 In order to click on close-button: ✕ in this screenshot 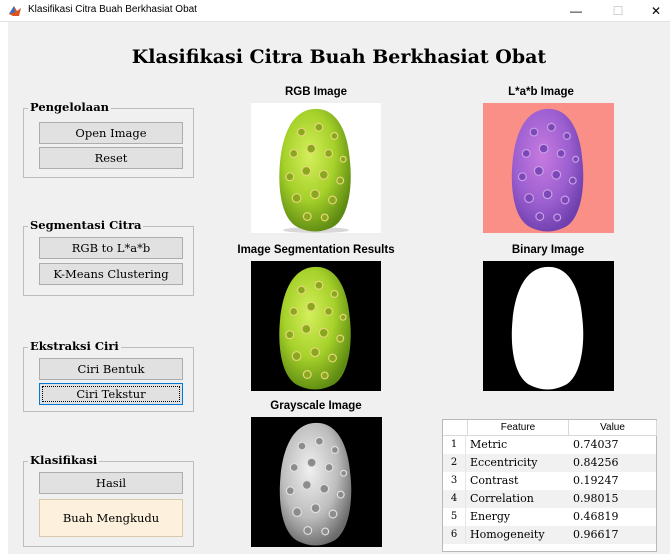, I will do `click(653, 11)`.